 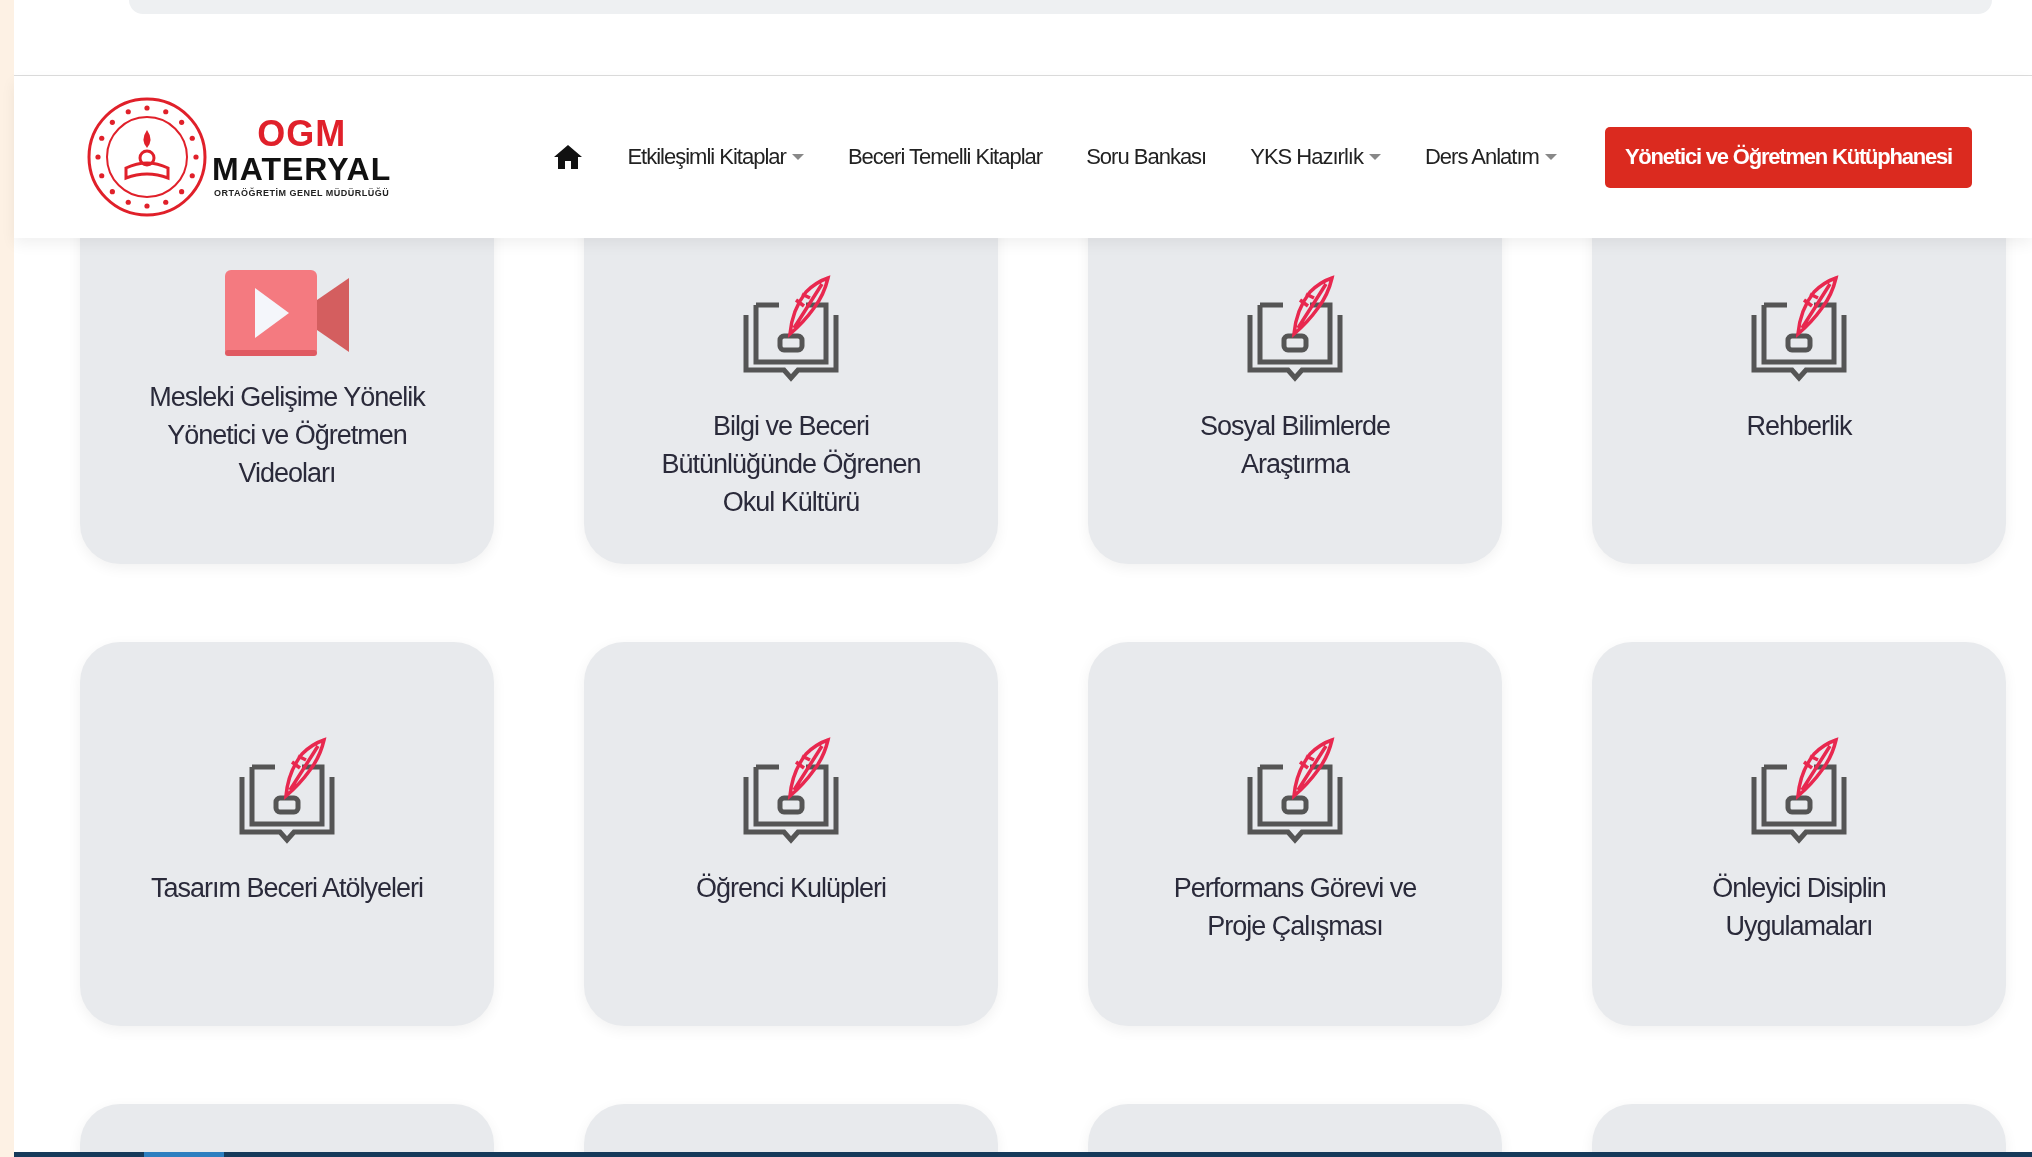 I want to click on category-card: Performans Görevi ve Proje Çalışması, so click(x=1295, y=834).